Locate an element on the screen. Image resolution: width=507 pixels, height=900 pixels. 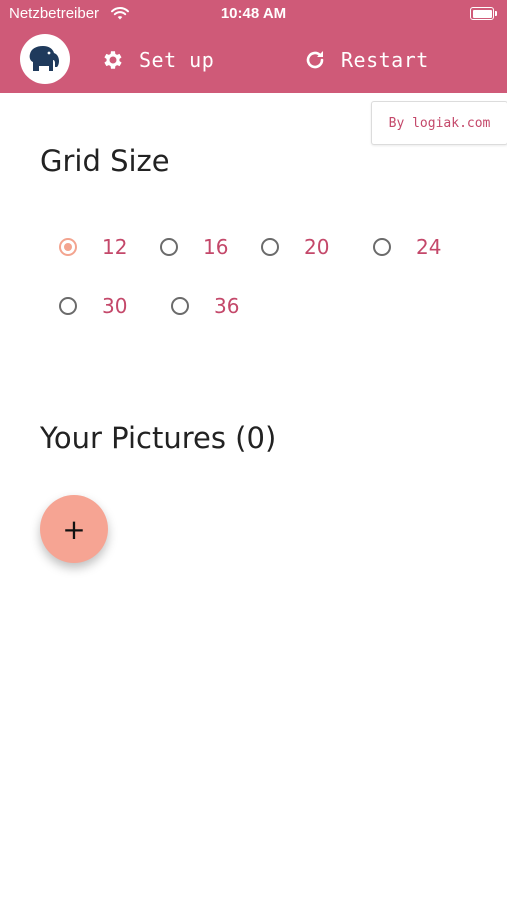
elephant-icon is located at coordinates (44, 58).